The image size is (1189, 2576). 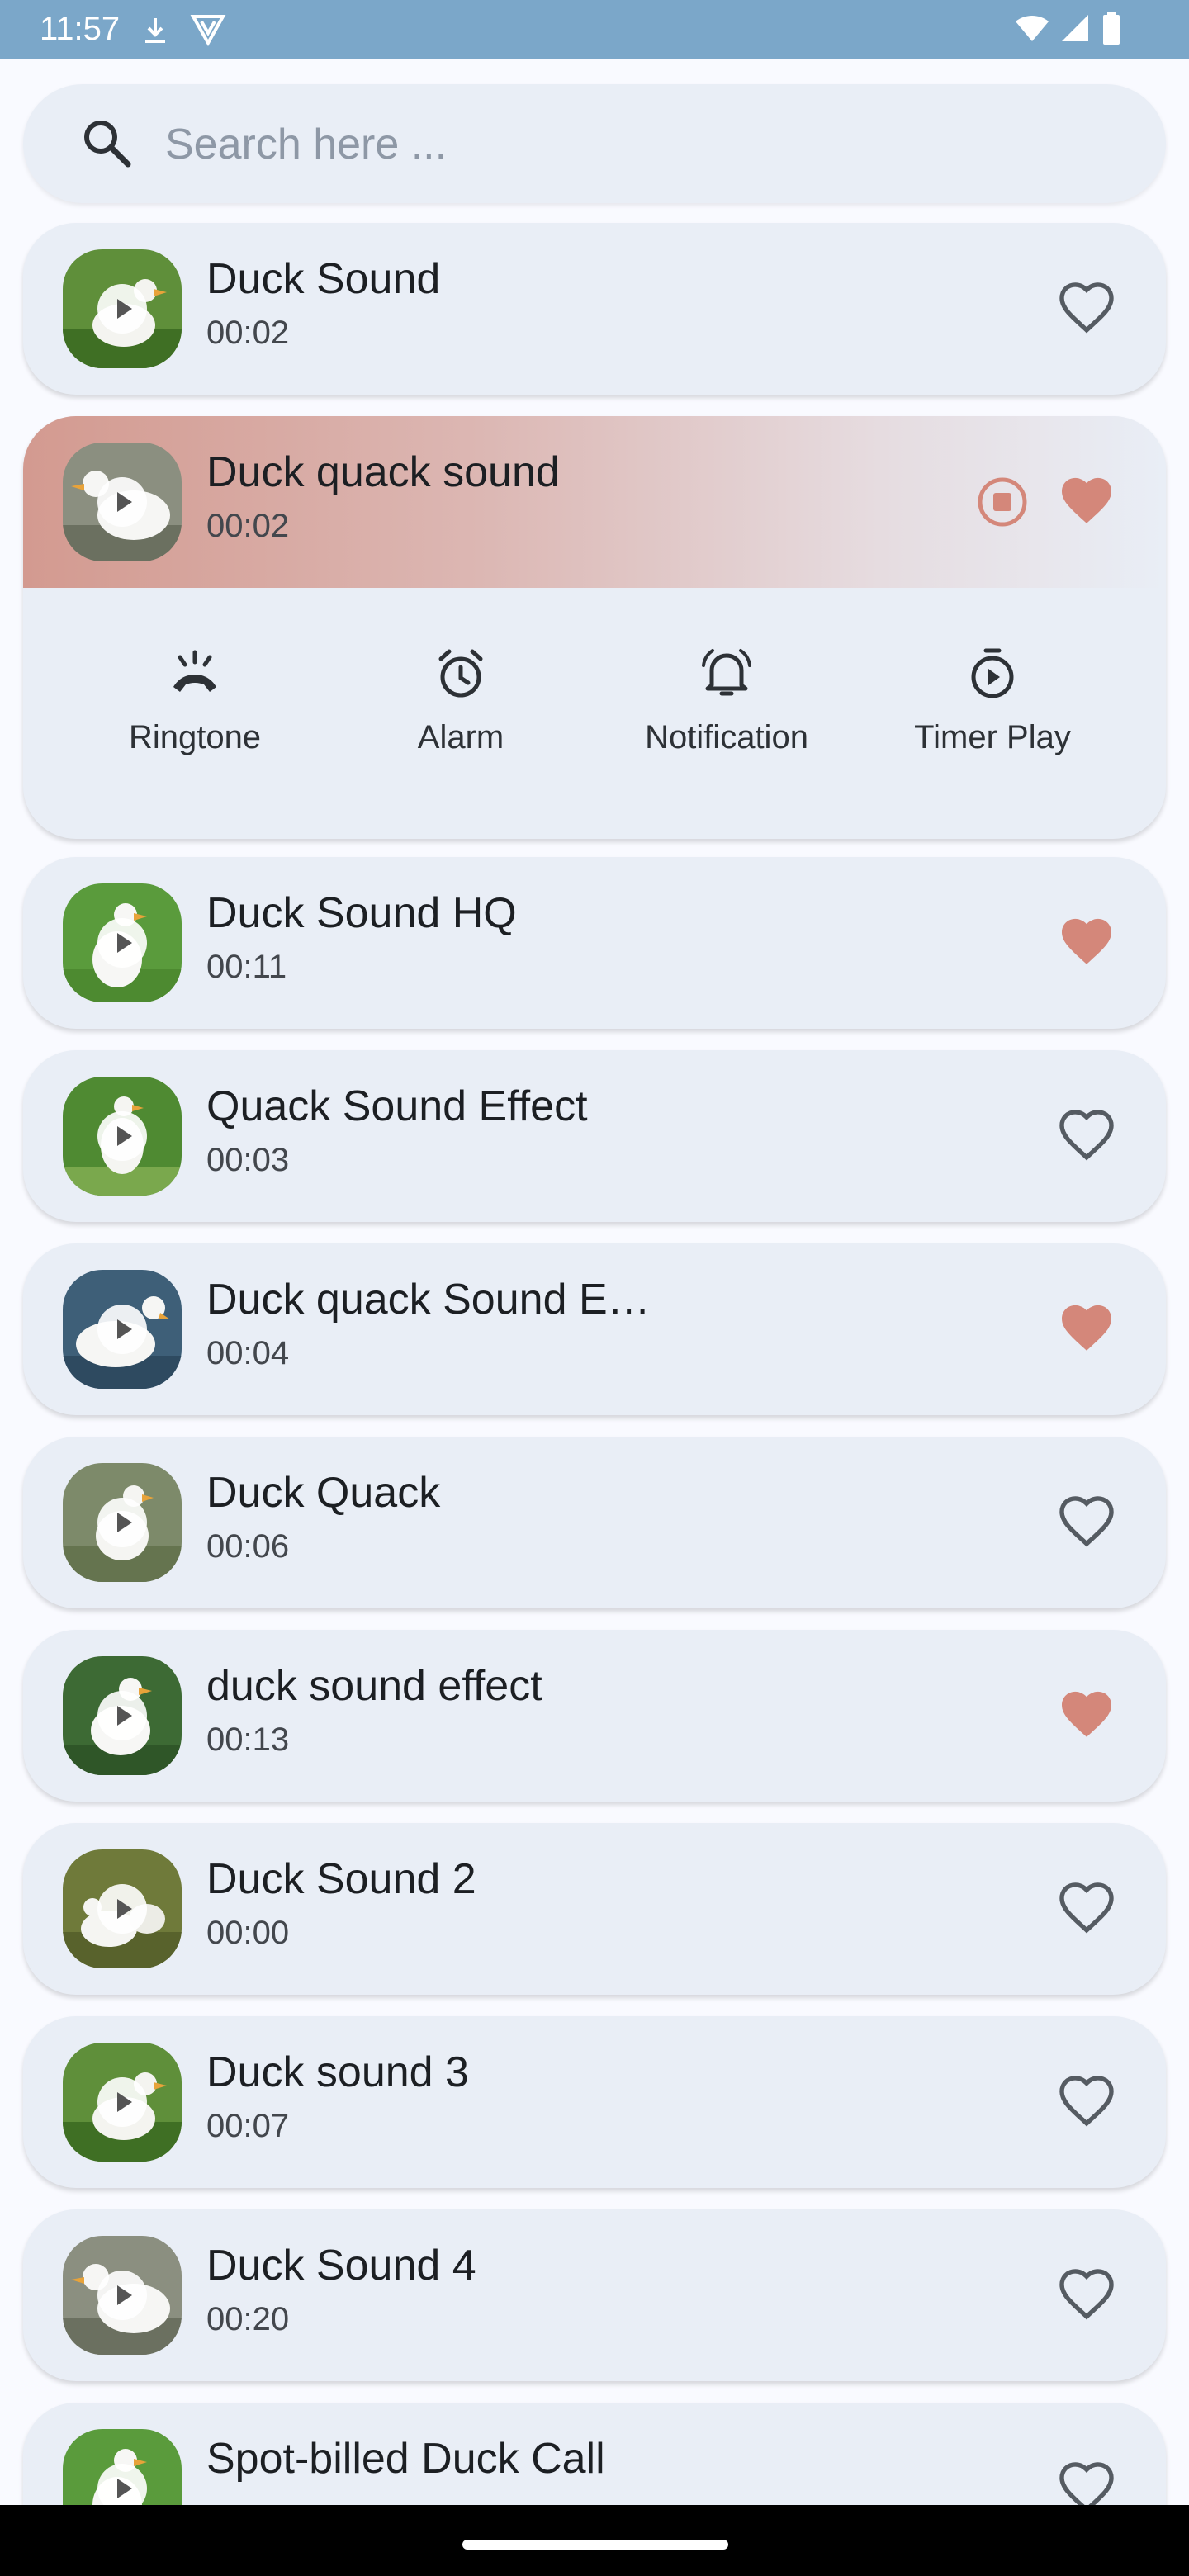 I want to click on sound-duration: 00:20, so click(x=248, y=2319).